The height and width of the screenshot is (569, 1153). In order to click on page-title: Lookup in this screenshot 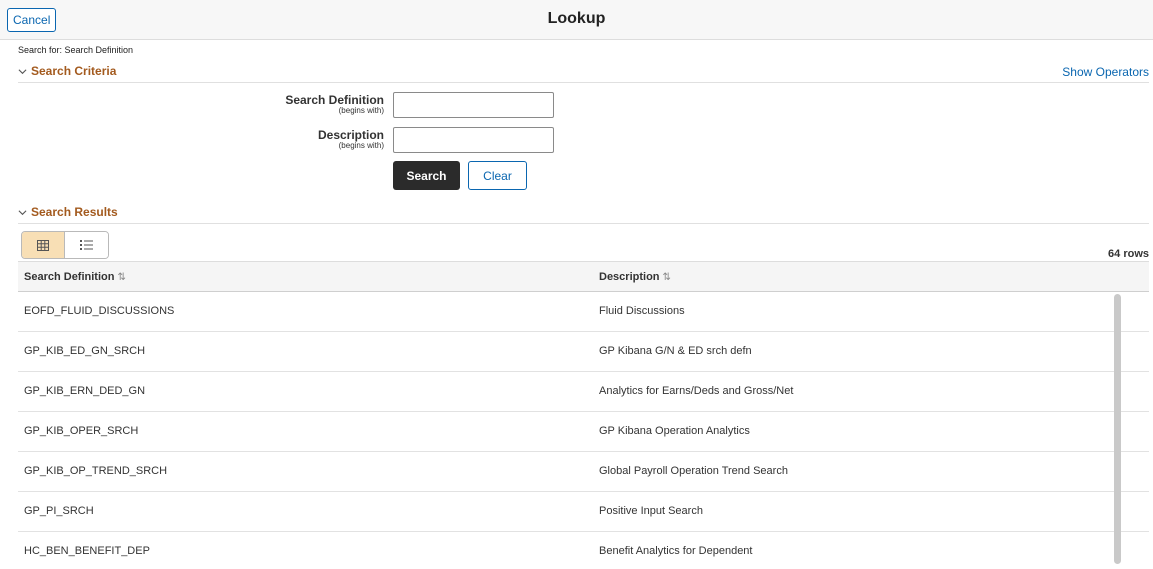, I will do `click(576, 18)`.